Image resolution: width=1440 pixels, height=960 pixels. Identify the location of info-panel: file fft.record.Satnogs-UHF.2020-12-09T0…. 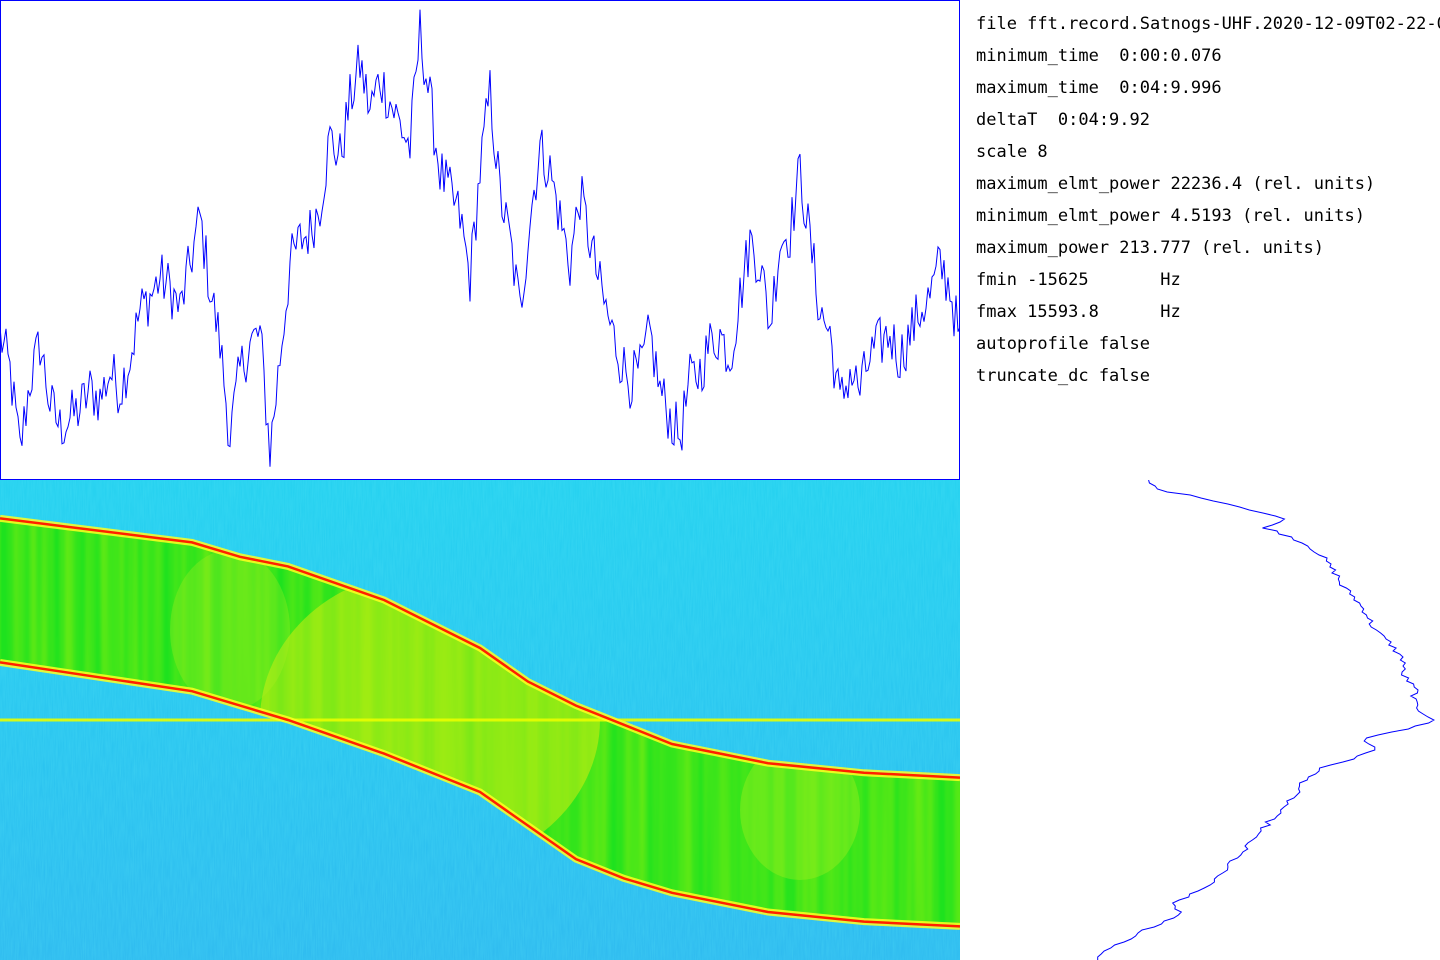
(1208, 208).